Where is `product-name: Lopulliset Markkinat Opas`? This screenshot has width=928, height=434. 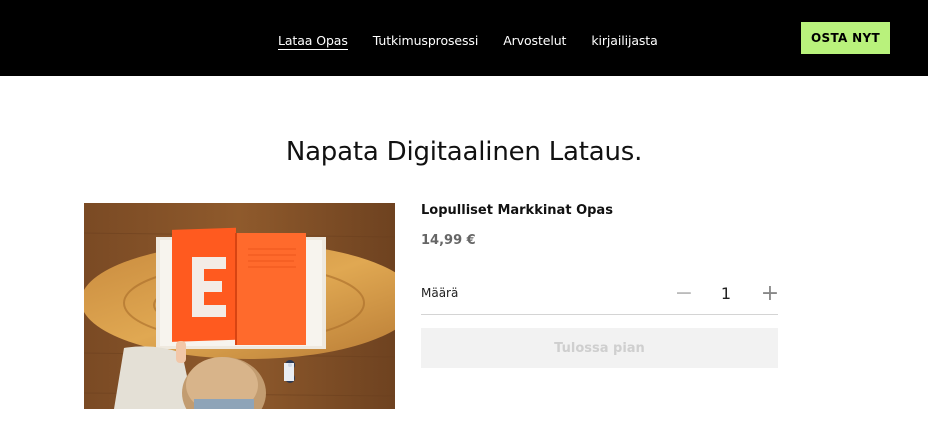
product-name: Lopulliset Markkinat Opas is located at coordinates (517, 210).